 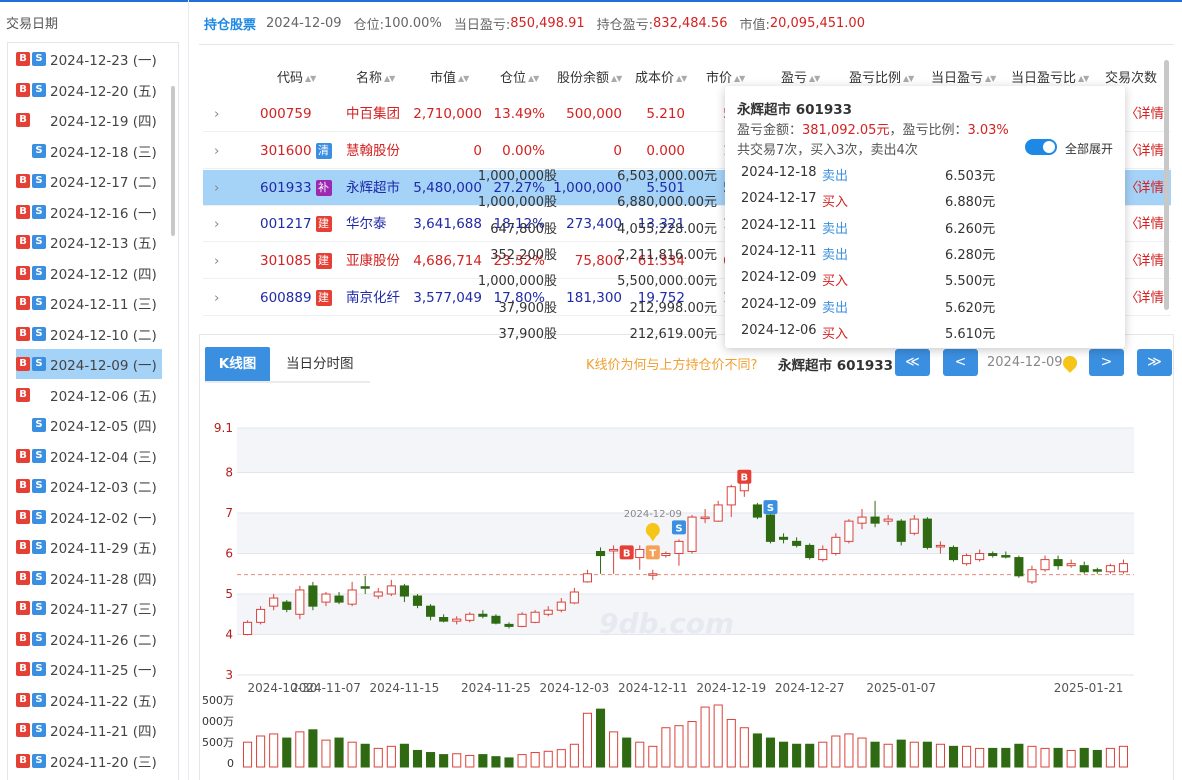 What do you see at coordinates (89, 395) in the screenshot?
I see `sidebar-item-date: BS2024-12-06 (五)` at bounding box center [89, 395].